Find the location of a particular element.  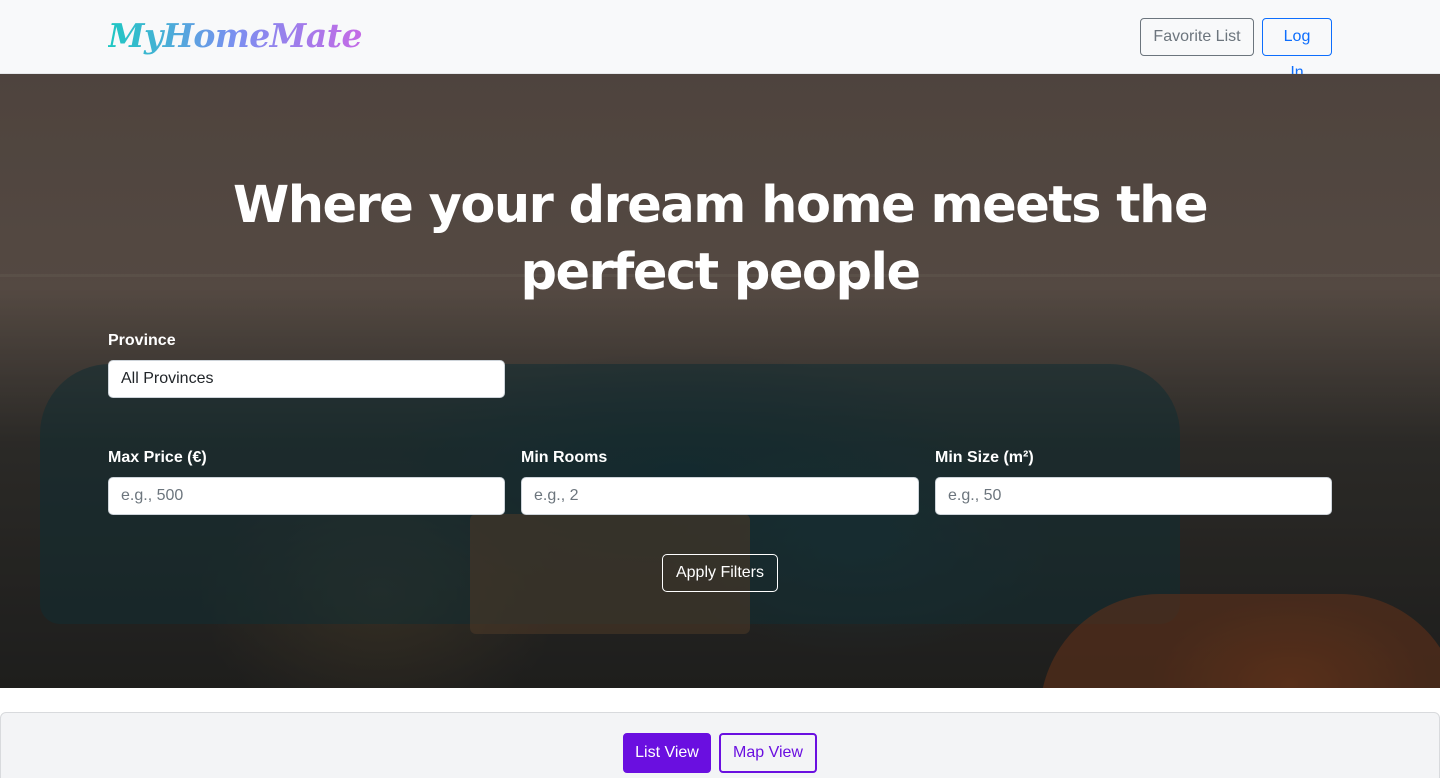

list-view-button: List View is located at coordinates (667, 753).